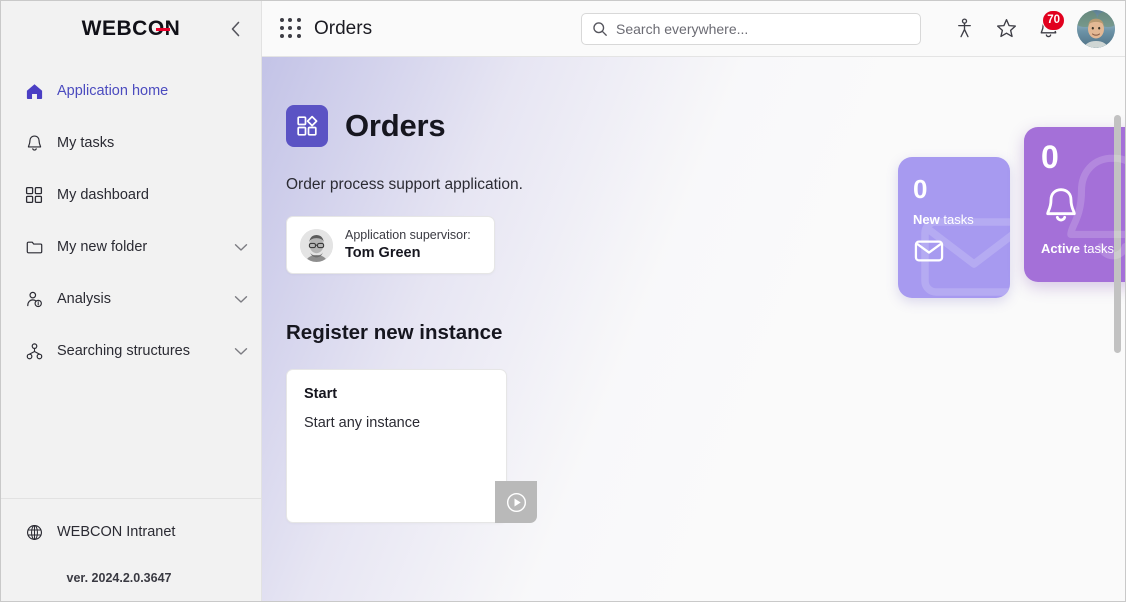 Image resolution: width=1126 pixels, height=602 pixels. Describe the element at coordinates (362, 423) in the screenshot. I see `start-card-subtitle: Start any instance` at that location.